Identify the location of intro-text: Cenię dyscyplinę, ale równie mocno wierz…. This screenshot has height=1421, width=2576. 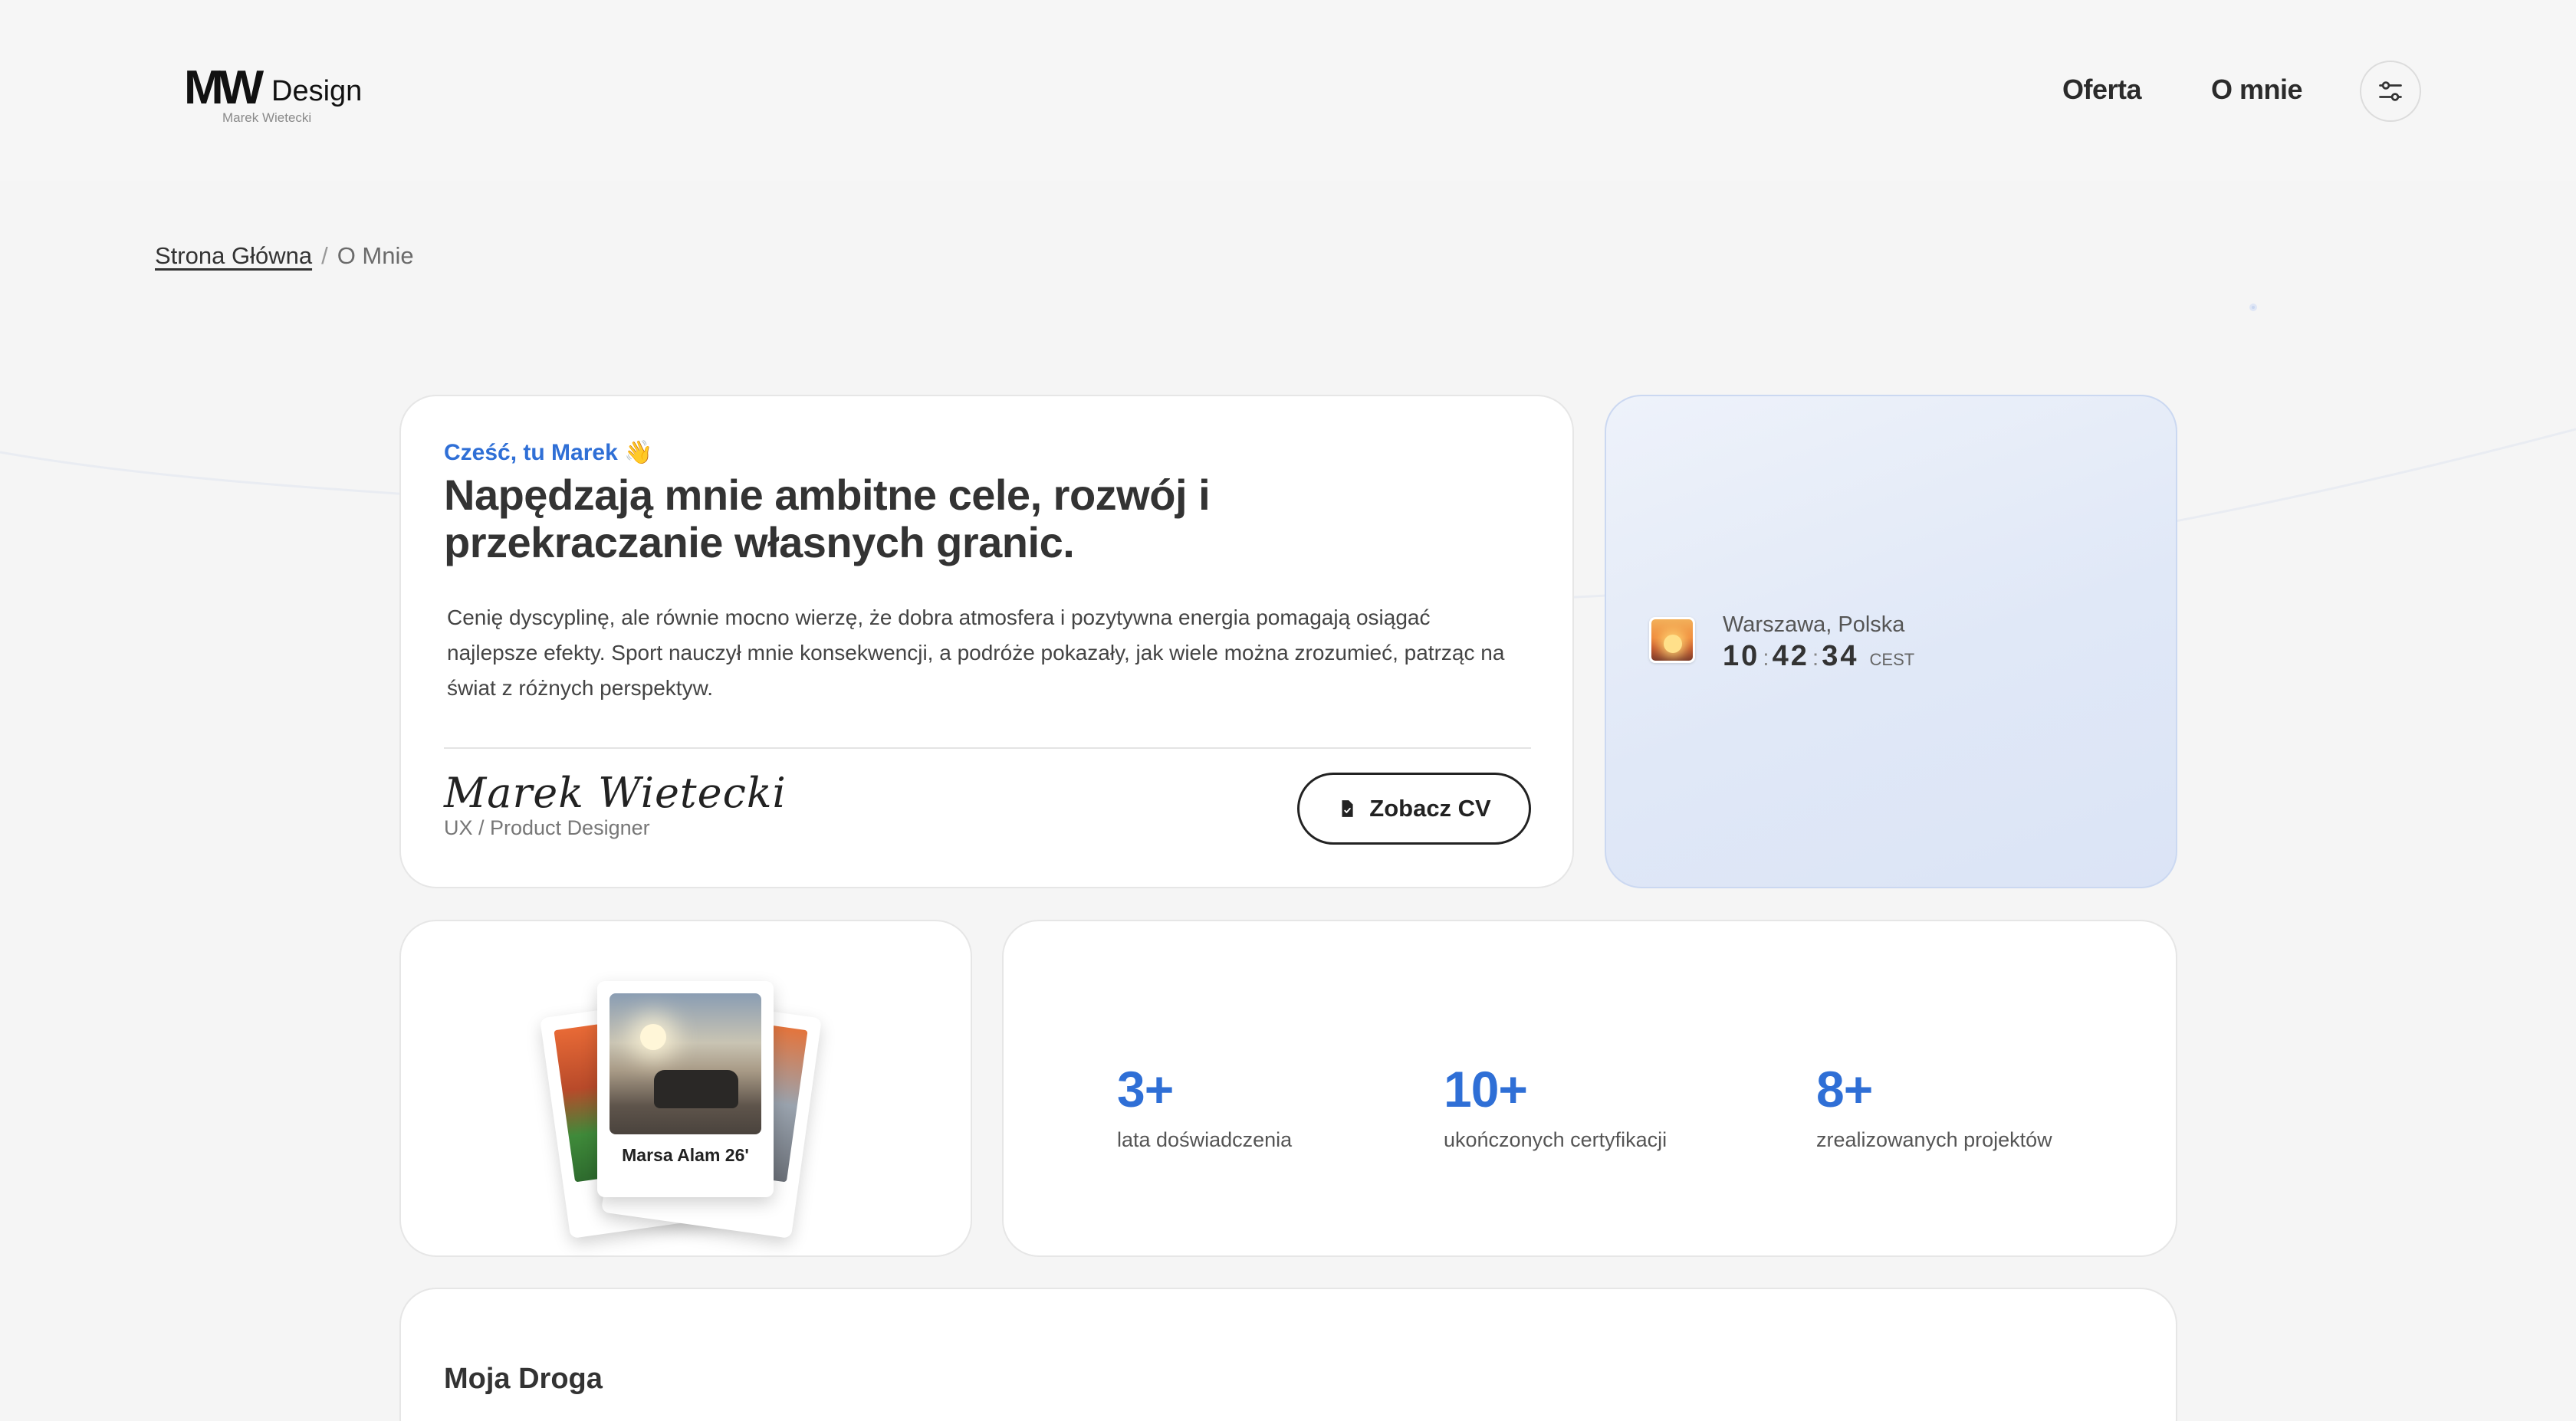
(976, 652).